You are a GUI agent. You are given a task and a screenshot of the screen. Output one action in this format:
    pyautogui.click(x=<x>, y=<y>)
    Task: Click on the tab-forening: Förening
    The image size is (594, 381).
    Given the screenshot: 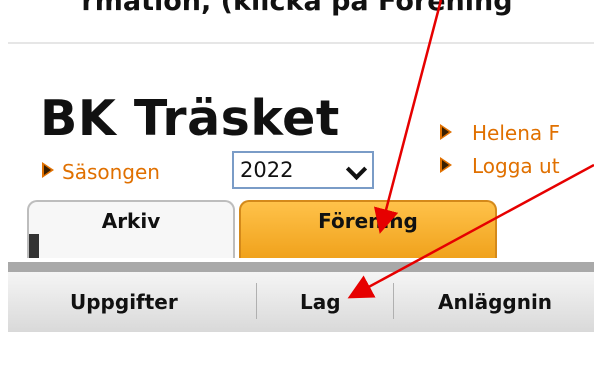 What is the action you would take?
    pyautogui.click(x=368, y=229)
    